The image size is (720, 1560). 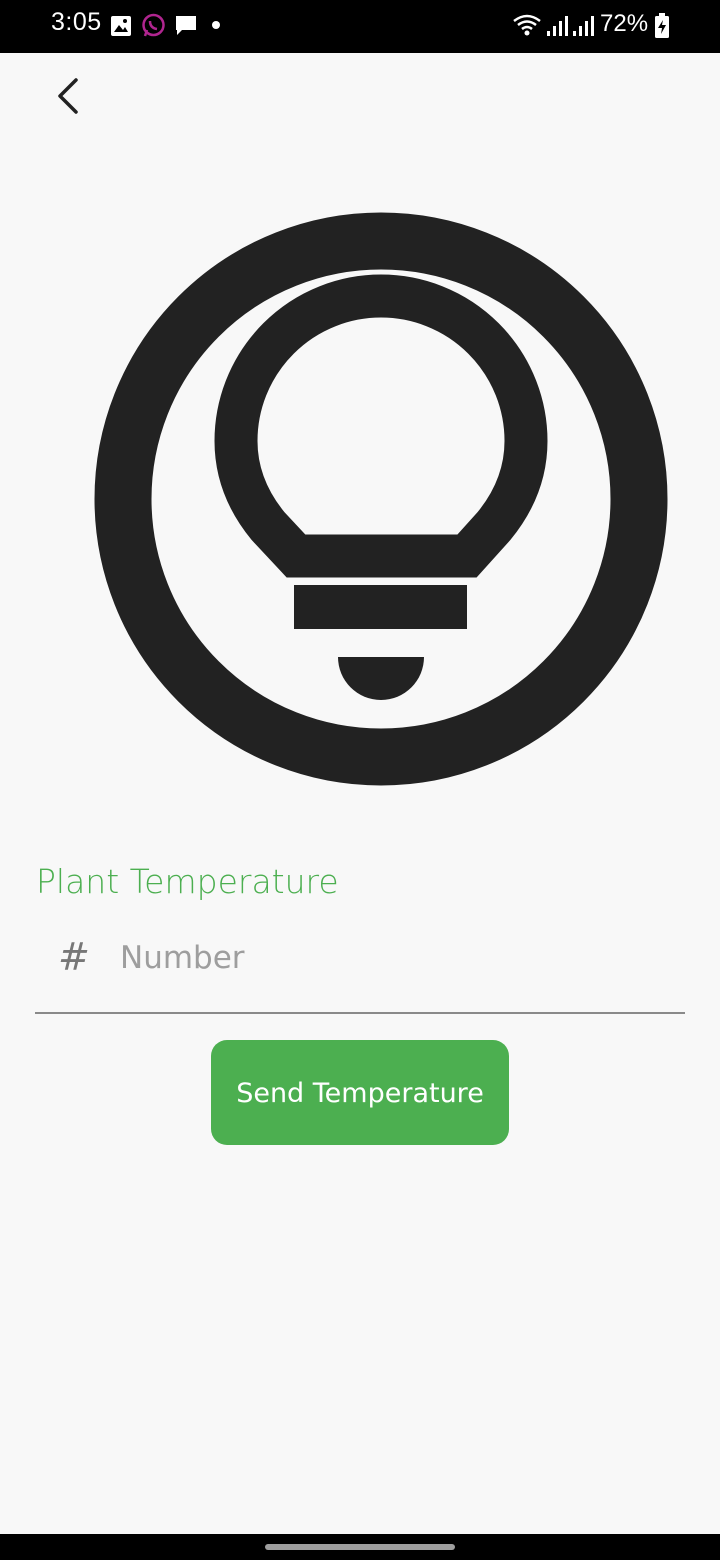 I want to click on send-temperature-button: Send Temperature, so click(x=360, y=1092).